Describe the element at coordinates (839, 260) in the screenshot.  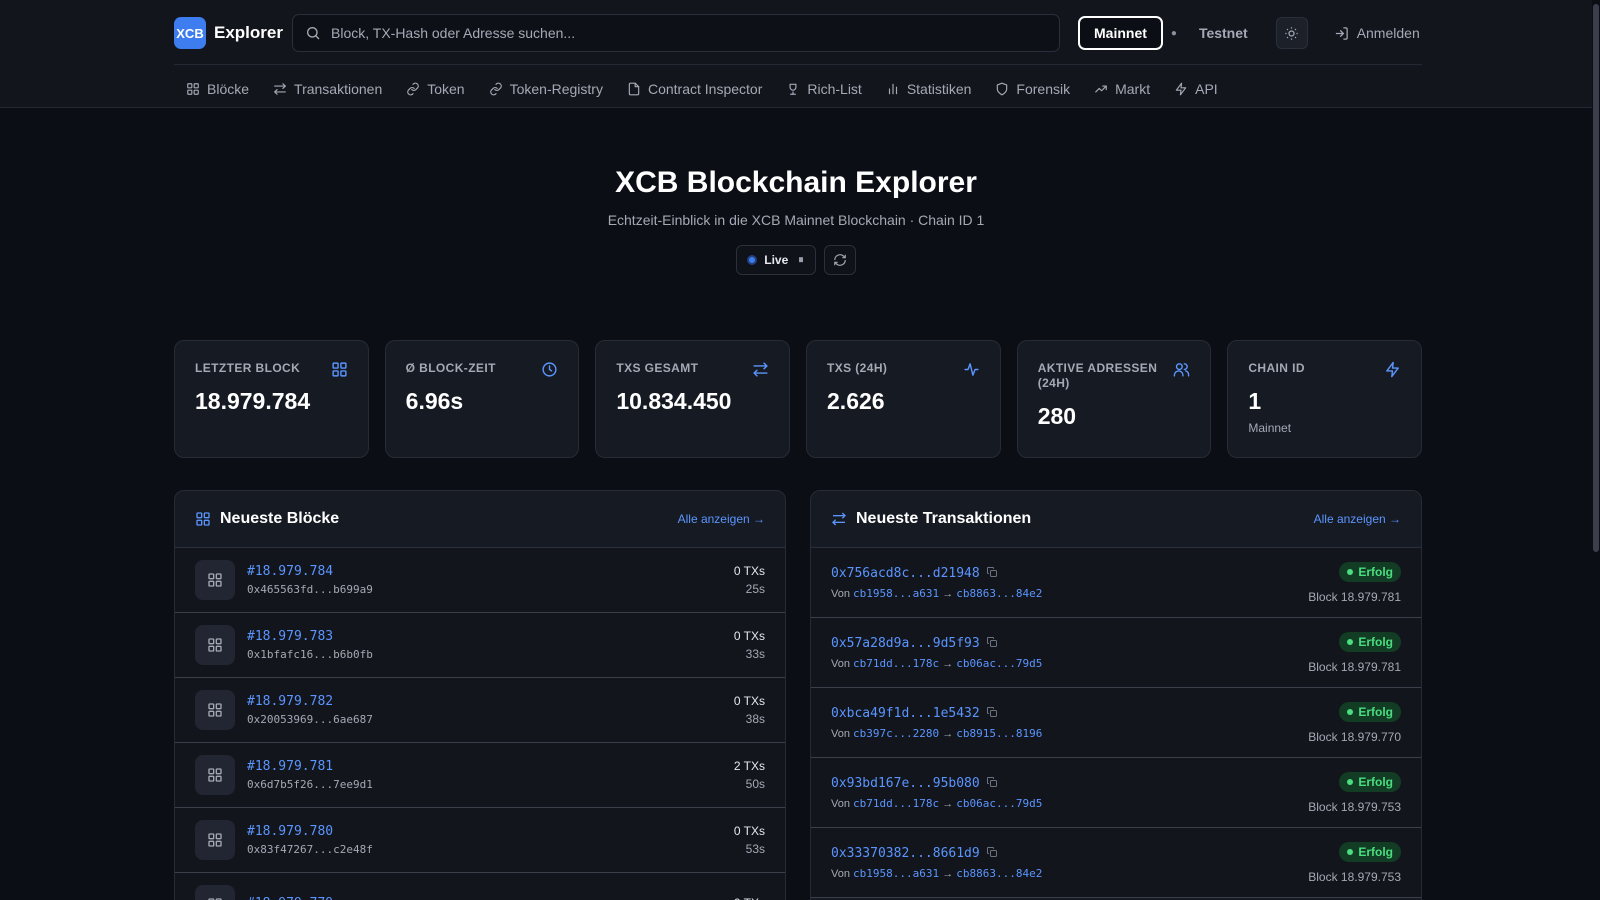
I see `refresh-button` at that location.